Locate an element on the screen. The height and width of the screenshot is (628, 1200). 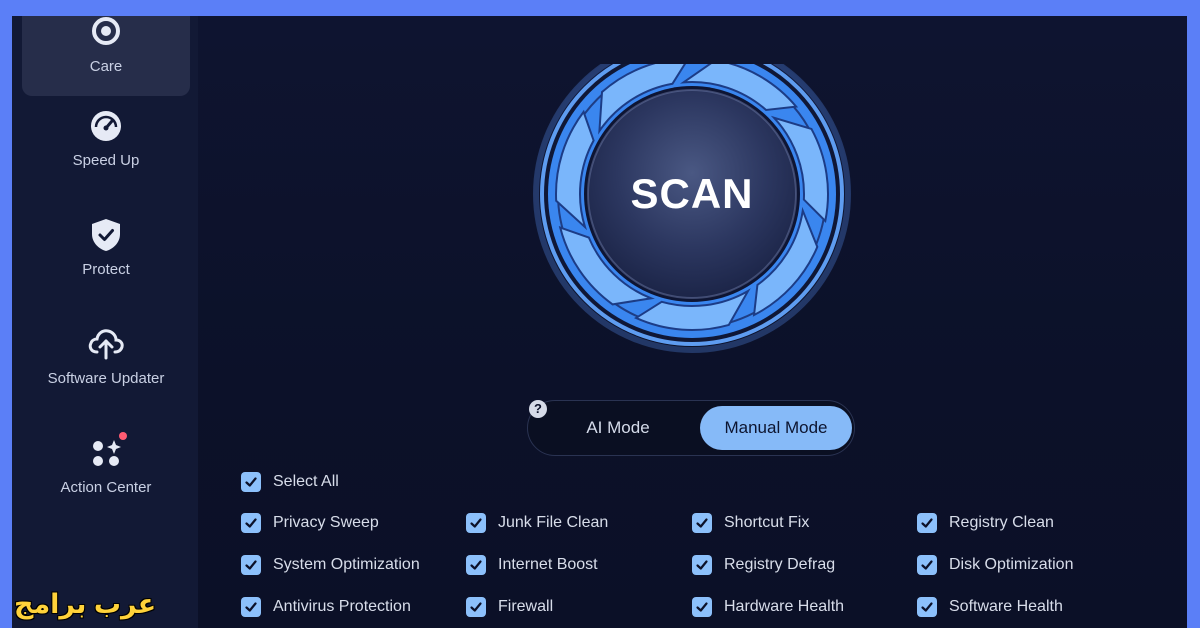
scan-dial: SCAN is located at coordinates (692, 209).